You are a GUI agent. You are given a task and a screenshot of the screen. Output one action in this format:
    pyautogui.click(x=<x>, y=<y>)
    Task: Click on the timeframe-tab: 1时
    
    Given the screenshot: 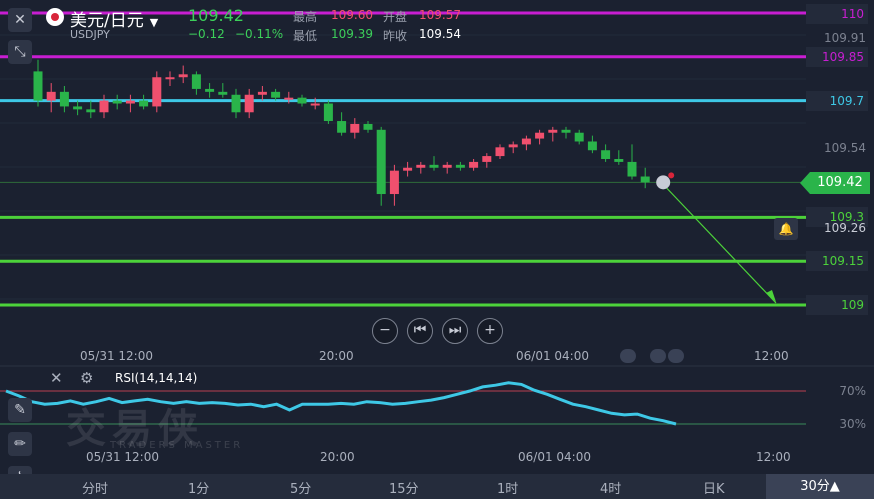 What is the action you would take?
    pyautogui.click(x=507, y=487)
    